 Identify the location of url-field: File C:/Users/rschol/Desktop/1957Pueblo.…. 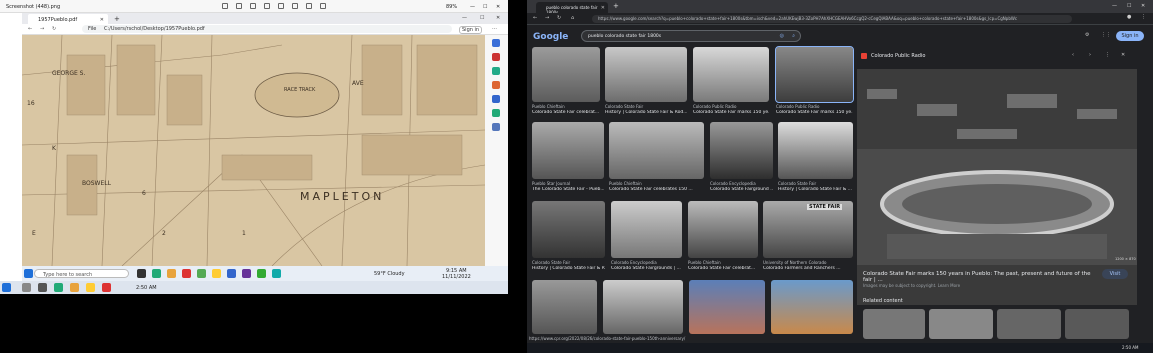
(267, 29).